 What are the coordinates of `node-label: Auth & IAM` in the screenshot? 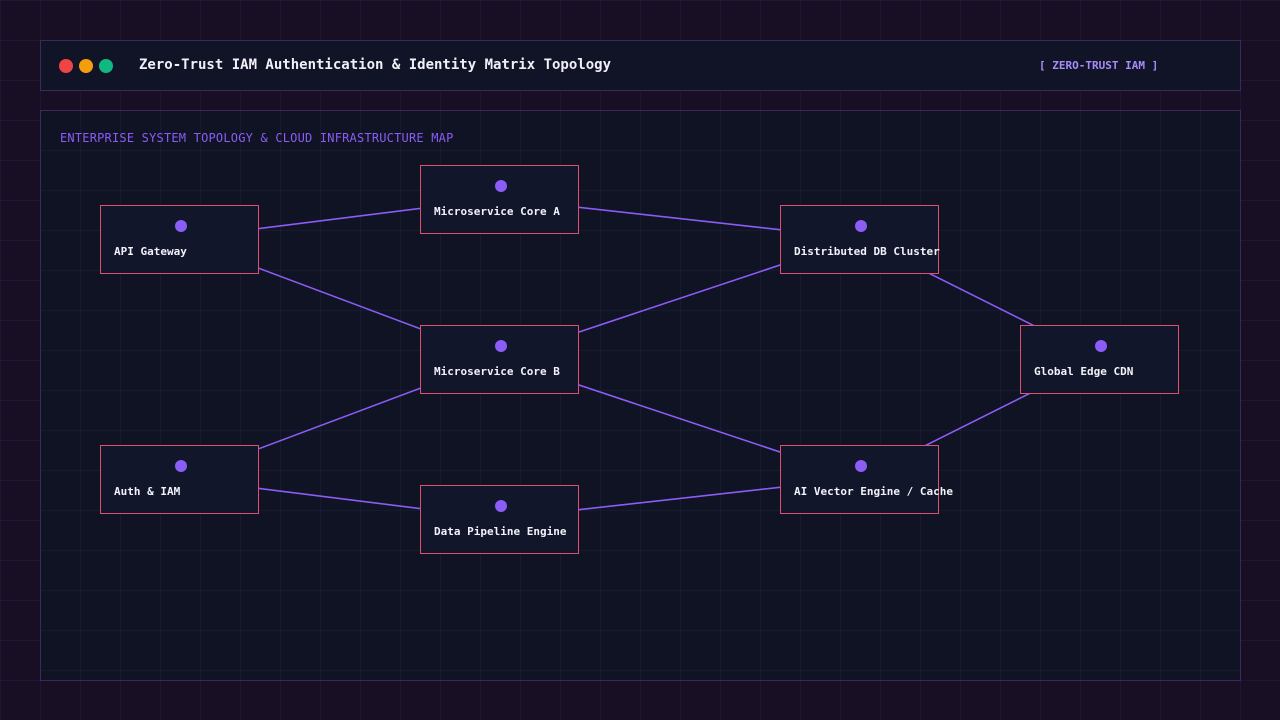 It's located at (147, 491).